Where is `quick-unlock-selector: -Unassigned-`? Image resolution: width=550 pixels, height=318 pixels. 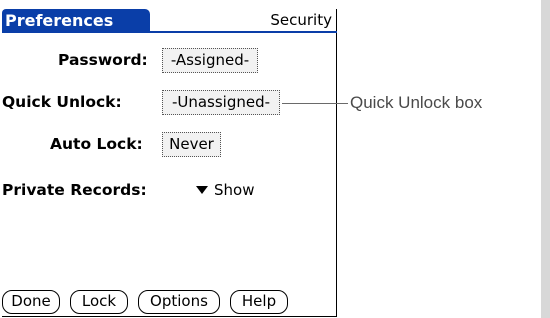 quick-unlock-selector: -Unassigned- is located at coordinates (221, 102).